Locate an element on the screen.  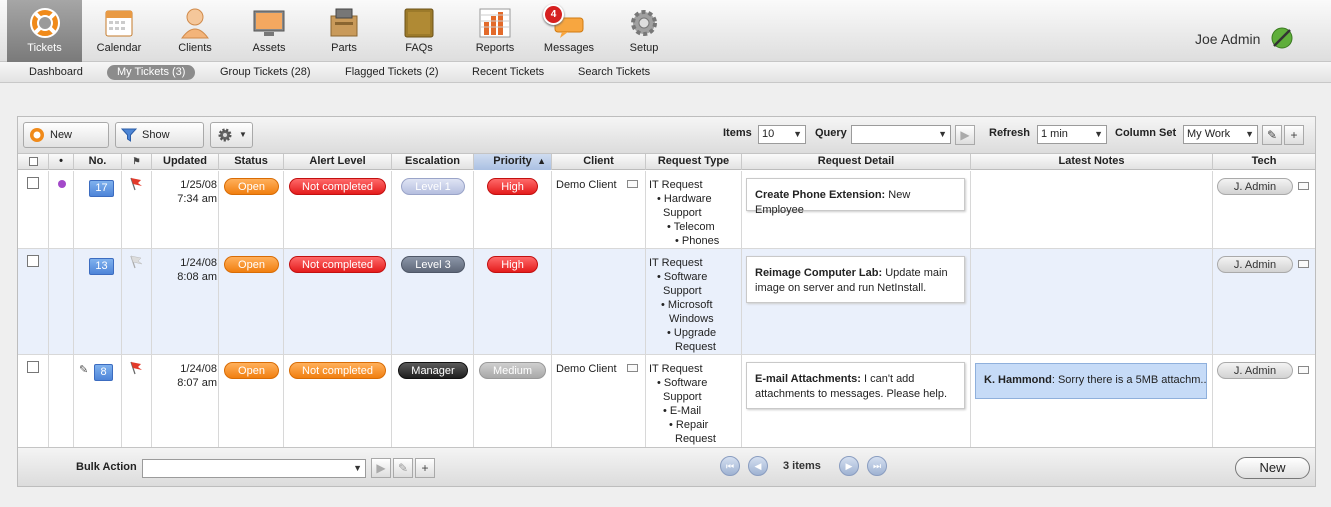
next-page-icon: ▶ is located at coordinates (849, 466).